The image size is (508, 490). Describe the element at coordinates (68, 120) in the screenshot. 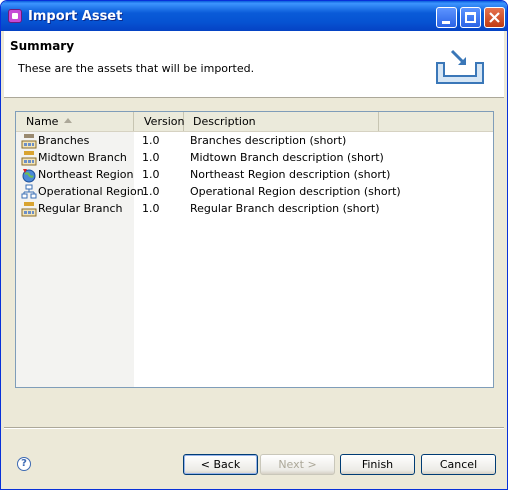

I see `sort-ascending-icon` at that location.